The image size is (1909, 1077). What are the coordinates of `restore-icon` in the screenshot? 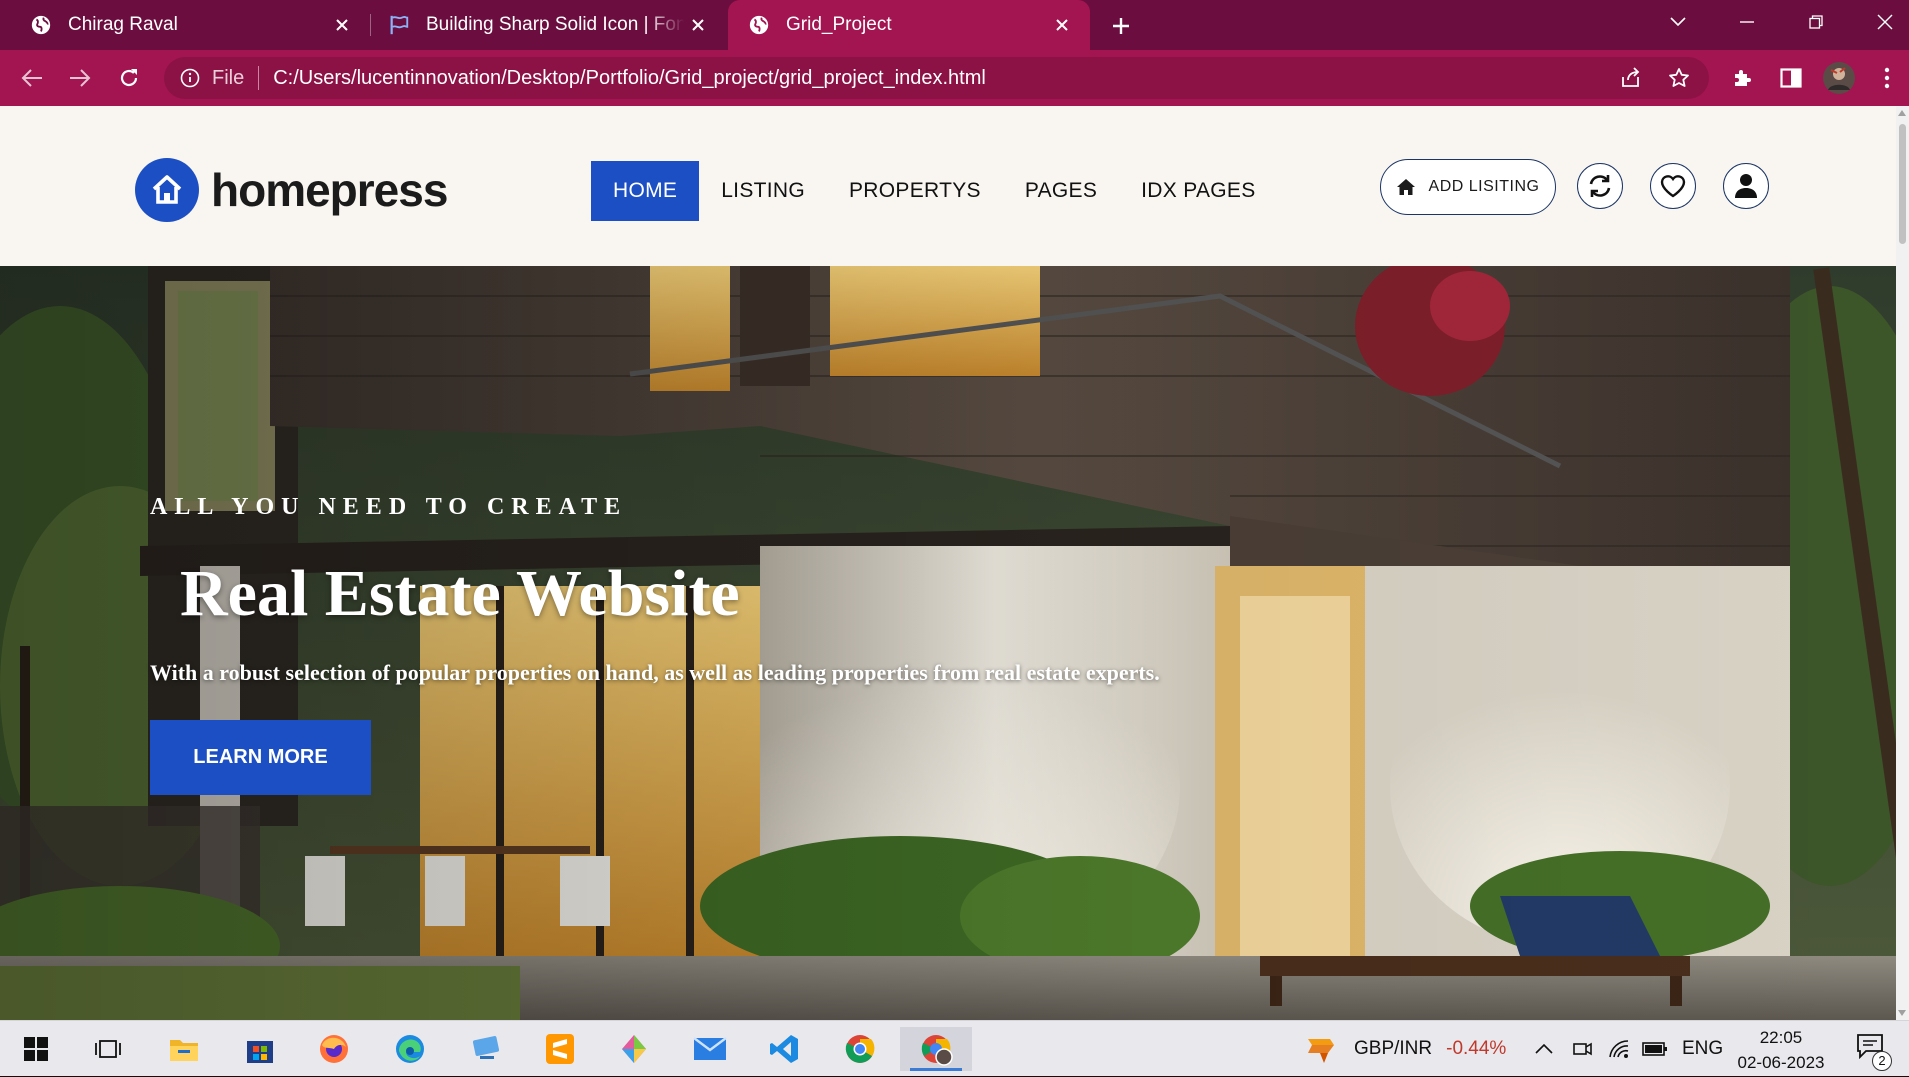 It's located at (1816, 22).